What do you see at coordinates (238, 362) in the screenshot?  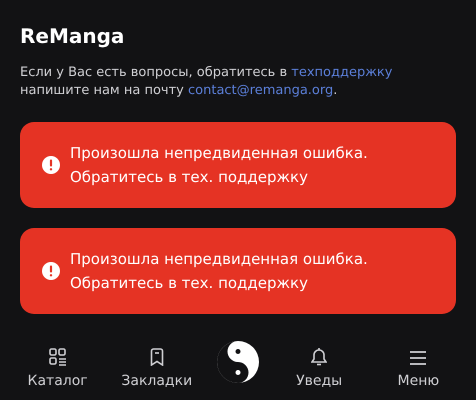 I see `yin-yang-logo-button` at bounding box center [238, 362].